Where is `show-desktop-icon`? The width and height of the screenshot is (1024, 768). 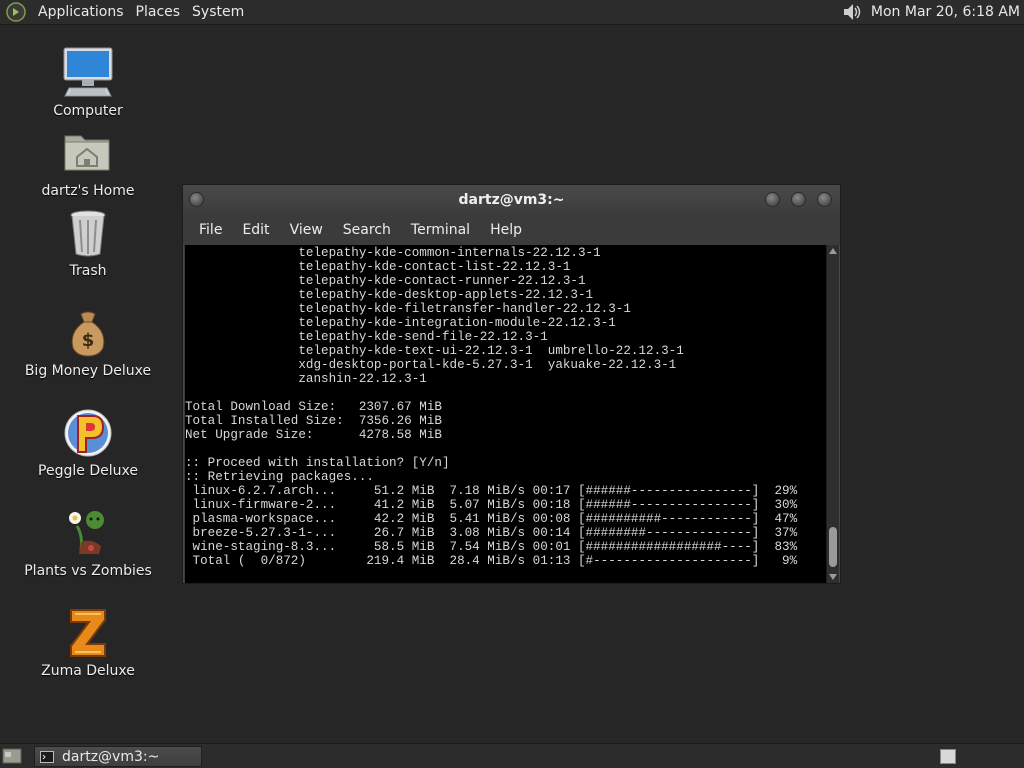 show-desktop-icon is located at coordinates (12, 756).